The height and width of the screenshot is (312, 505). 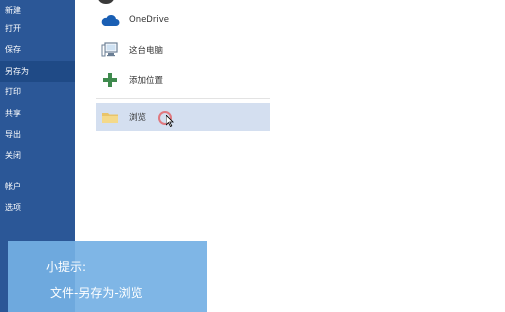 I want to click on sidebar-item-save: 保存, so click(x=37, y=49).